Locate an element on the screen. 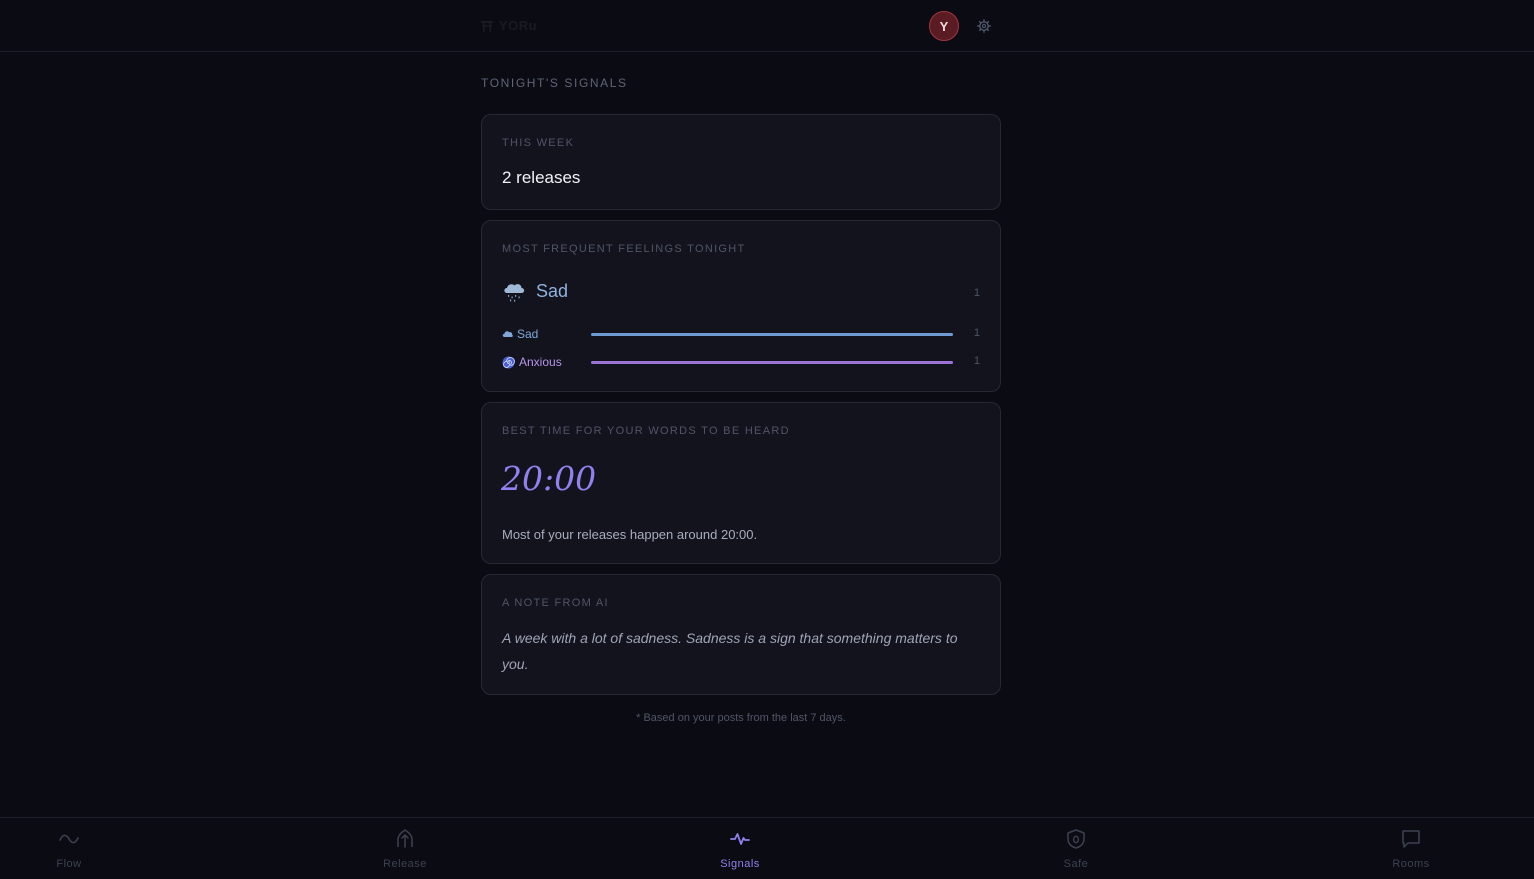 The image size is (1534, 879). top-feeling: Sad is located at coordinates (535, 291).